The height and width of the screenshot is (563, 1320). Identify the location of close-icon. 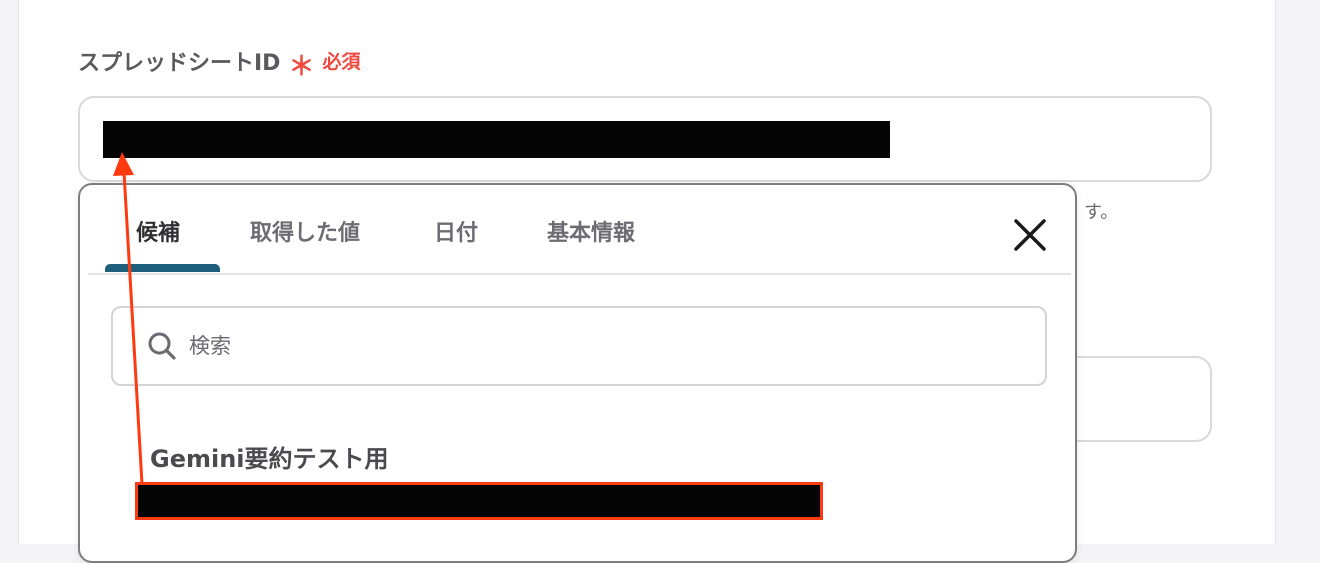
(1030, 235).